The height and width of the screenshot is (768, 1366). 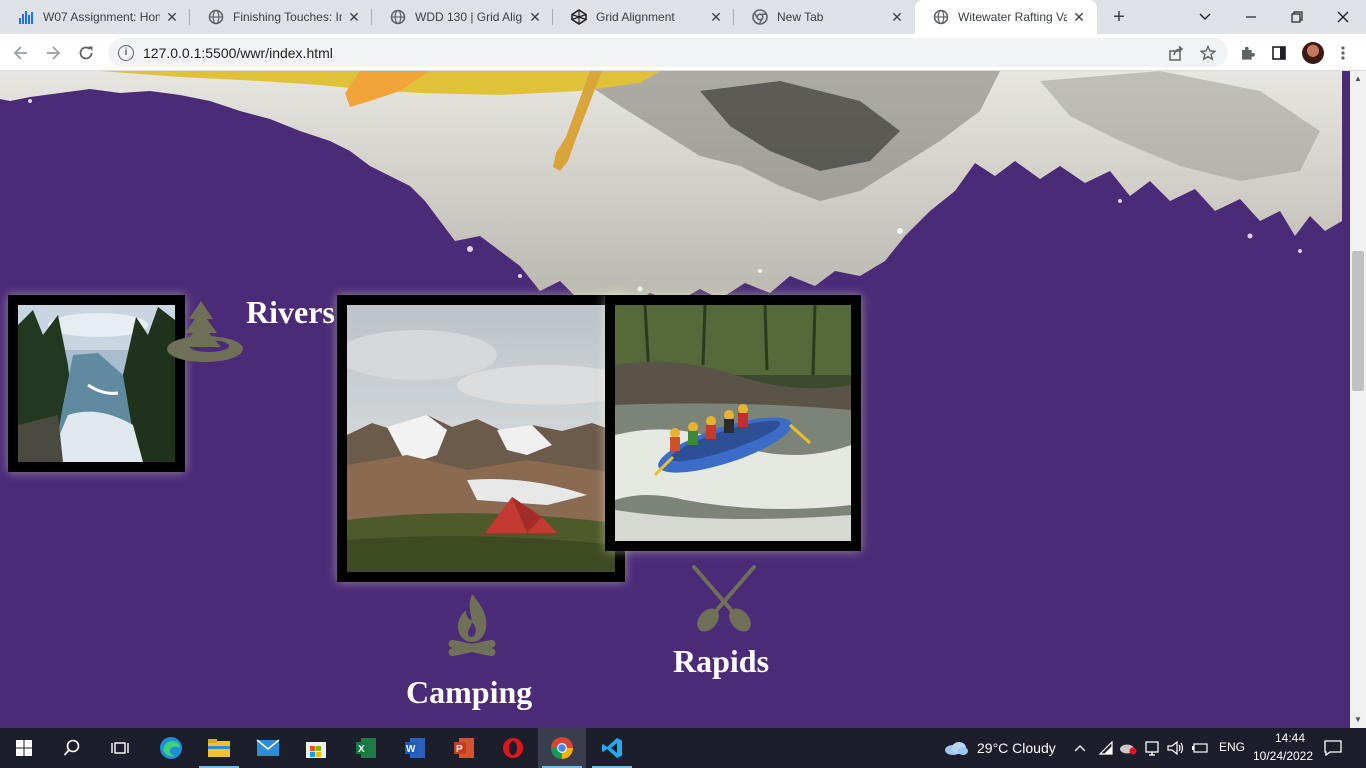 I want to click on site-info-icon: i, so click(x=126, y=52).